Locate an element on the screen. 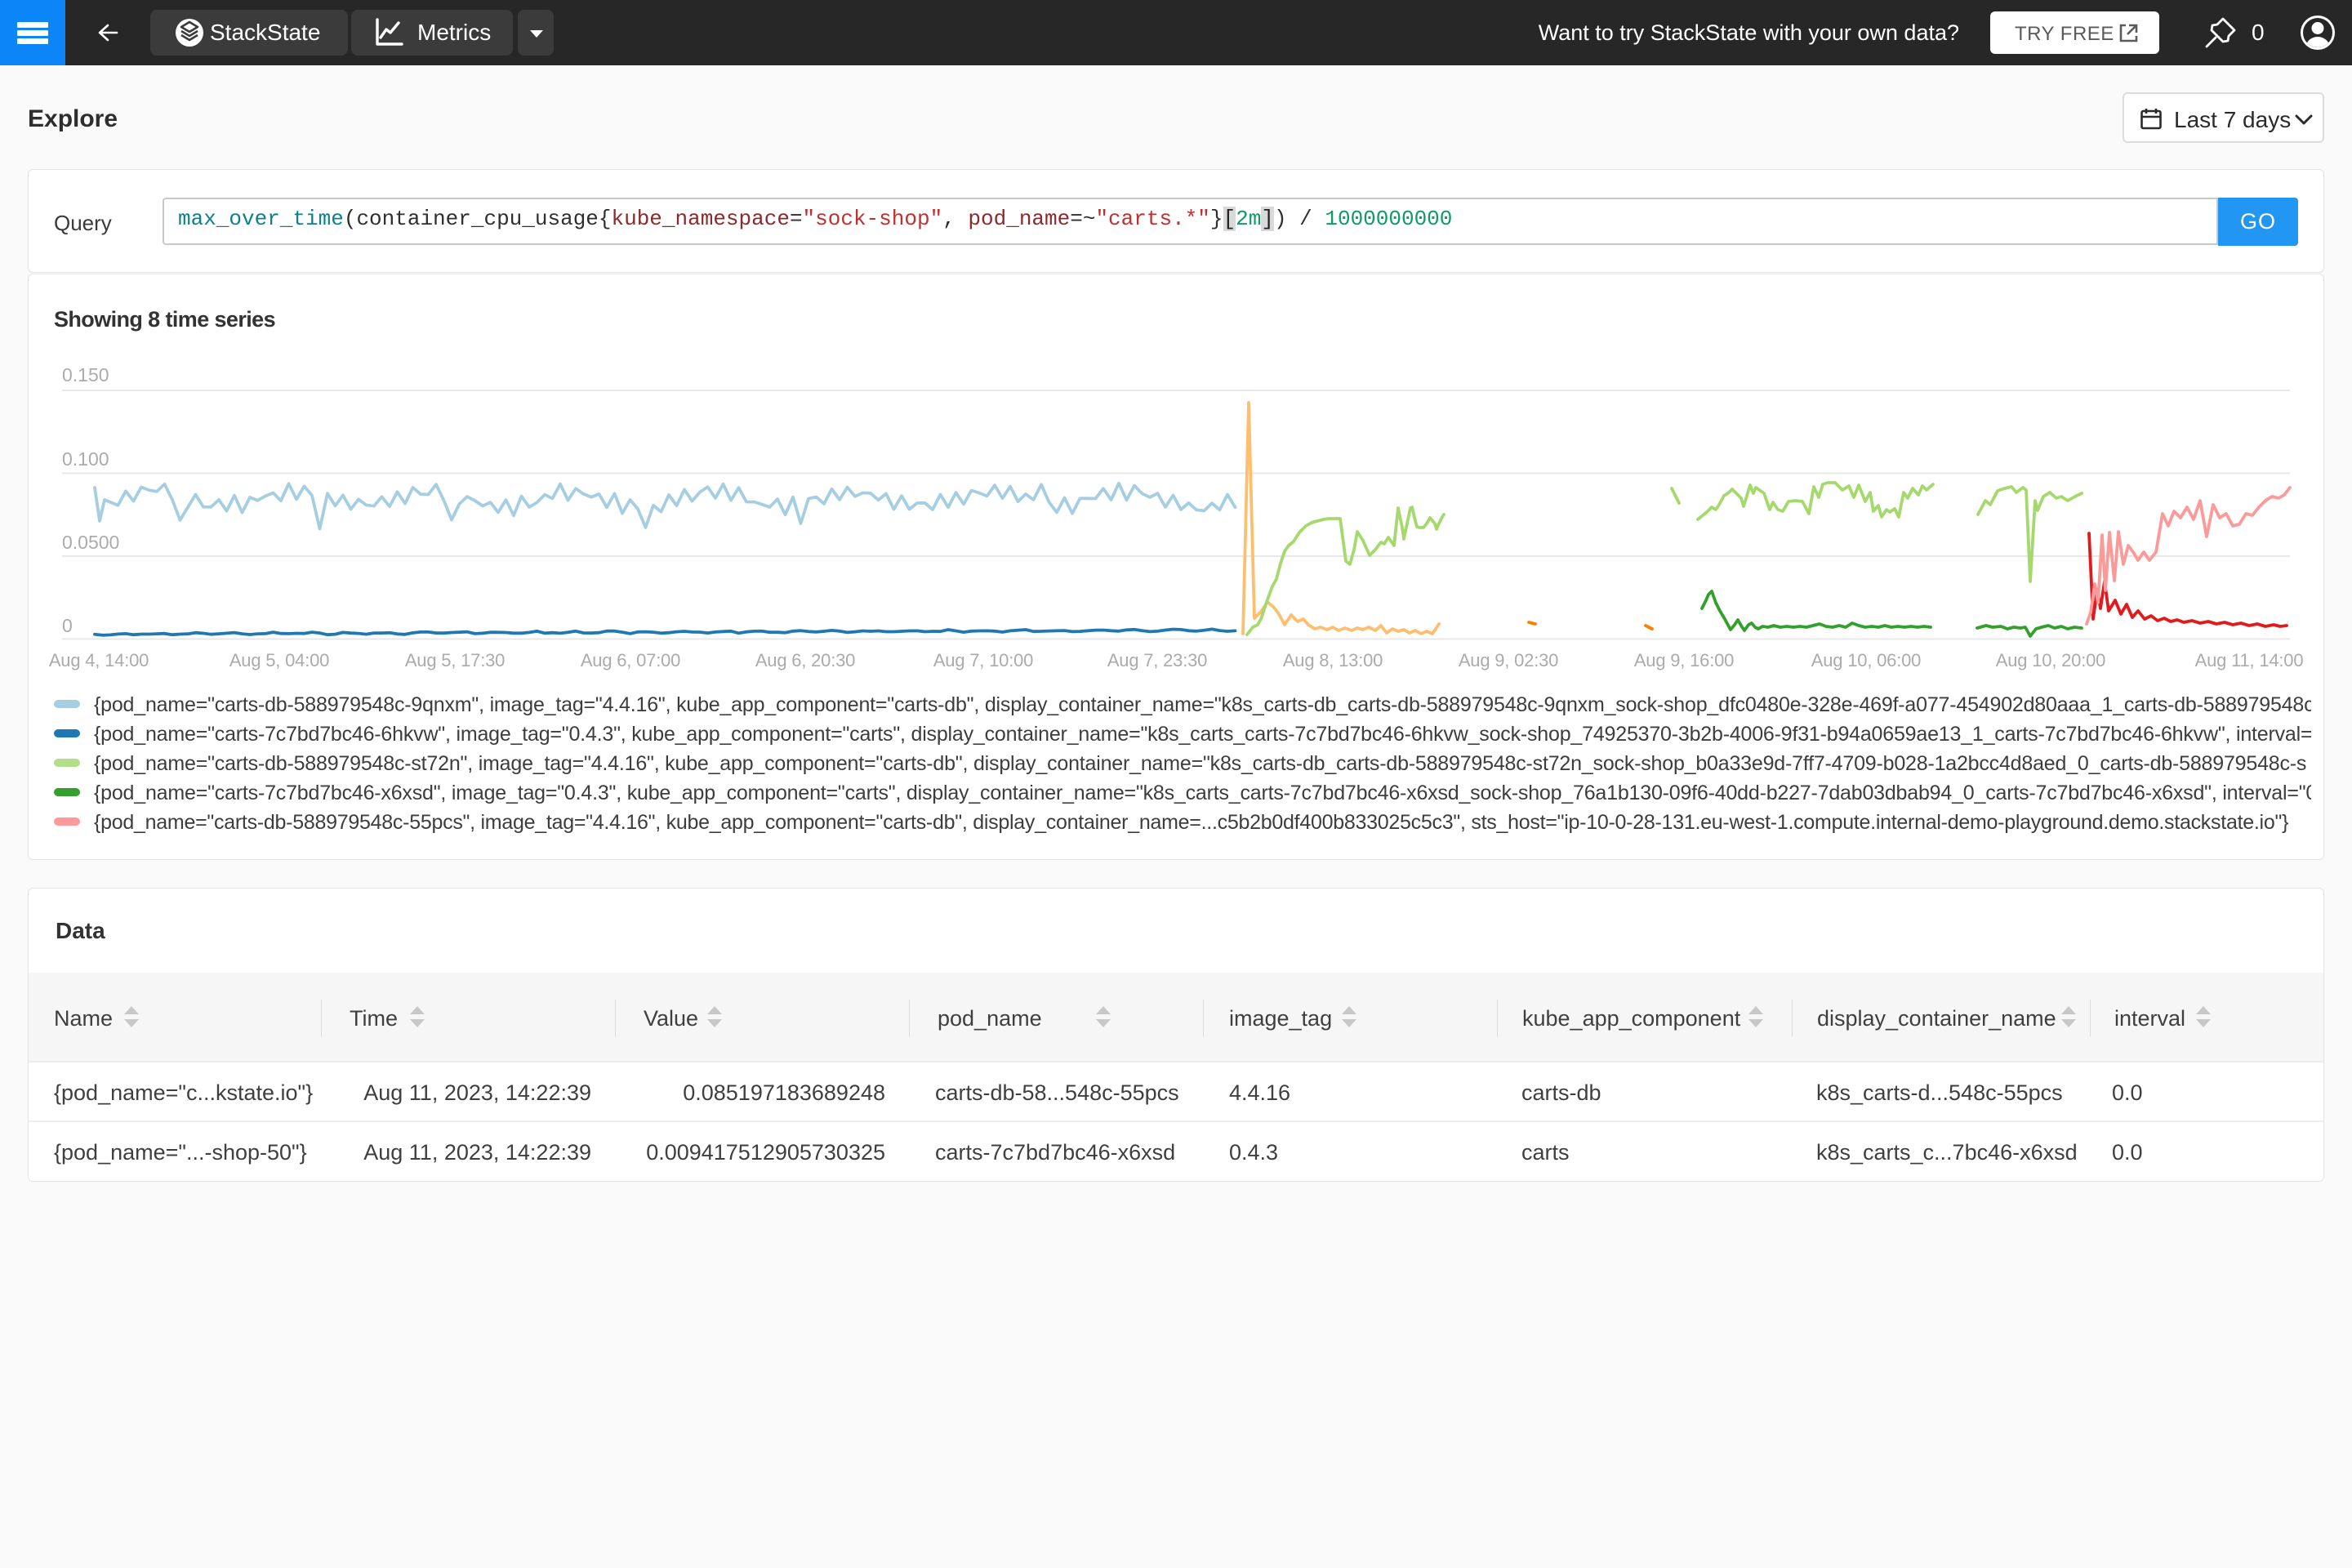  svg-text: Aug 5, 04:00 is located at coordinates (279, 660).